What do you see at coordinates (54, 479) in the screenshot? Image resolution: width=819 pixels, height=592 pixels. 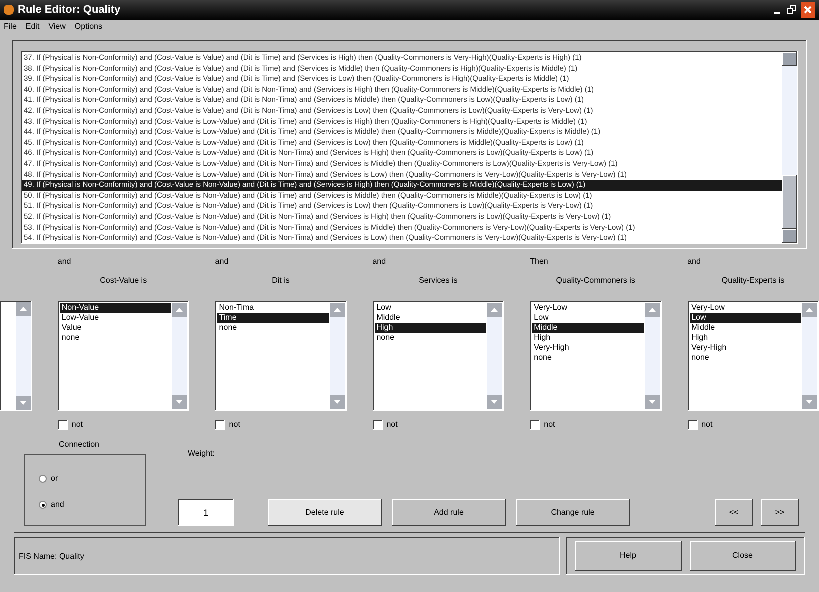 I see `radio-label: or` at bounding box center [54, 479].